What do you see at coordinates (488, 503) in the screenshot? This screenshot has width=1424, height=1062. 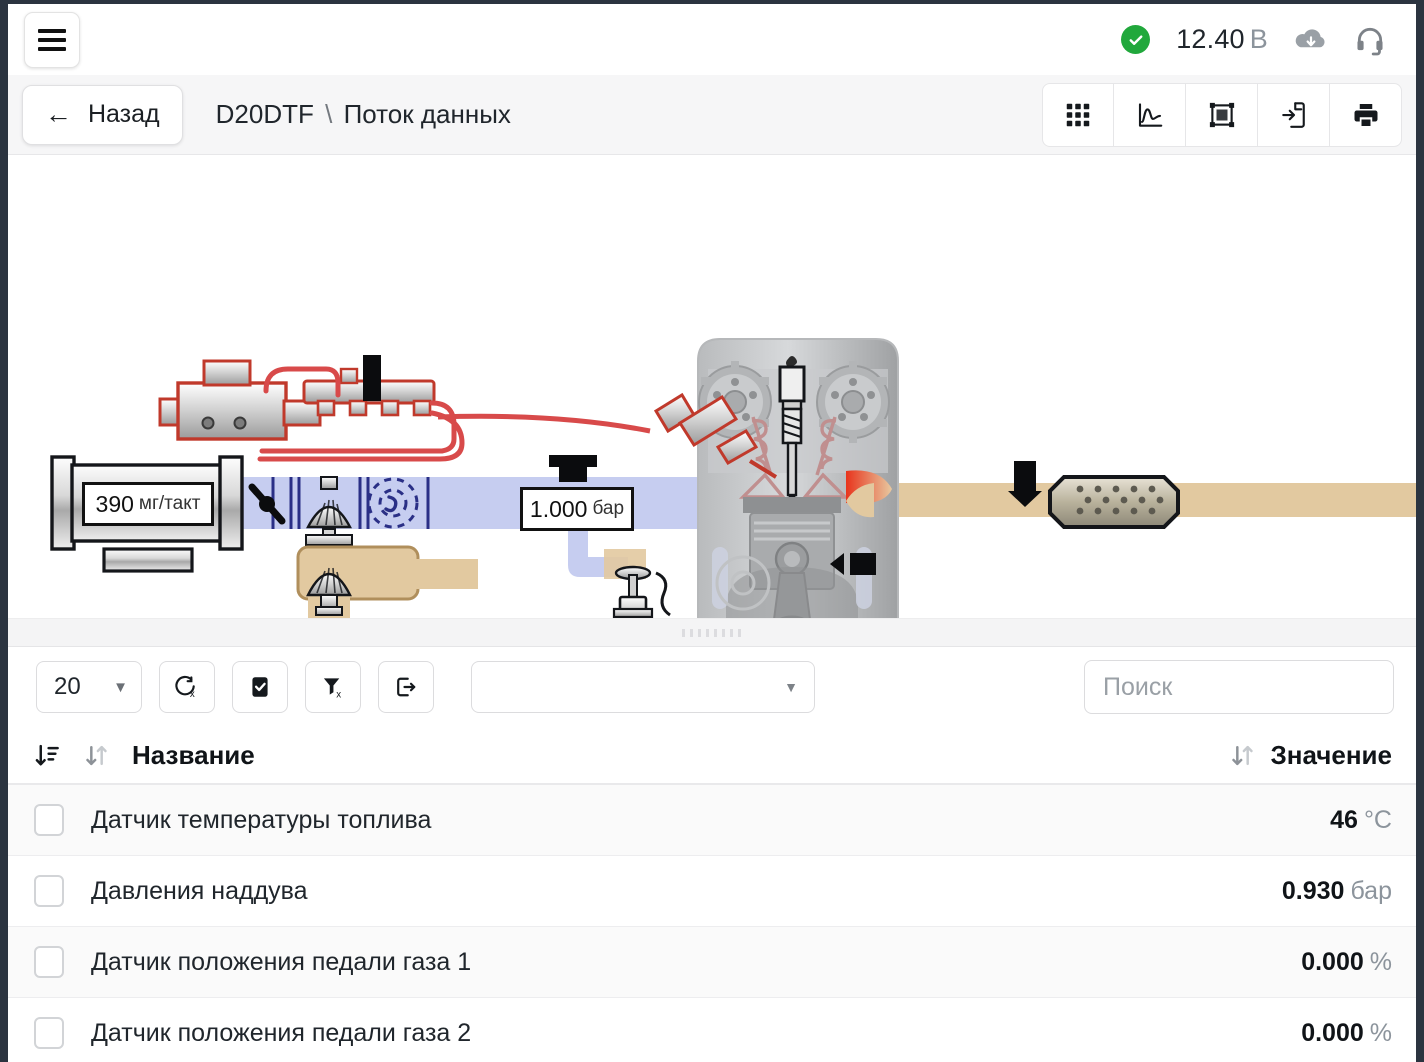 I see `intake-duct` at bounding box center [488, 503].